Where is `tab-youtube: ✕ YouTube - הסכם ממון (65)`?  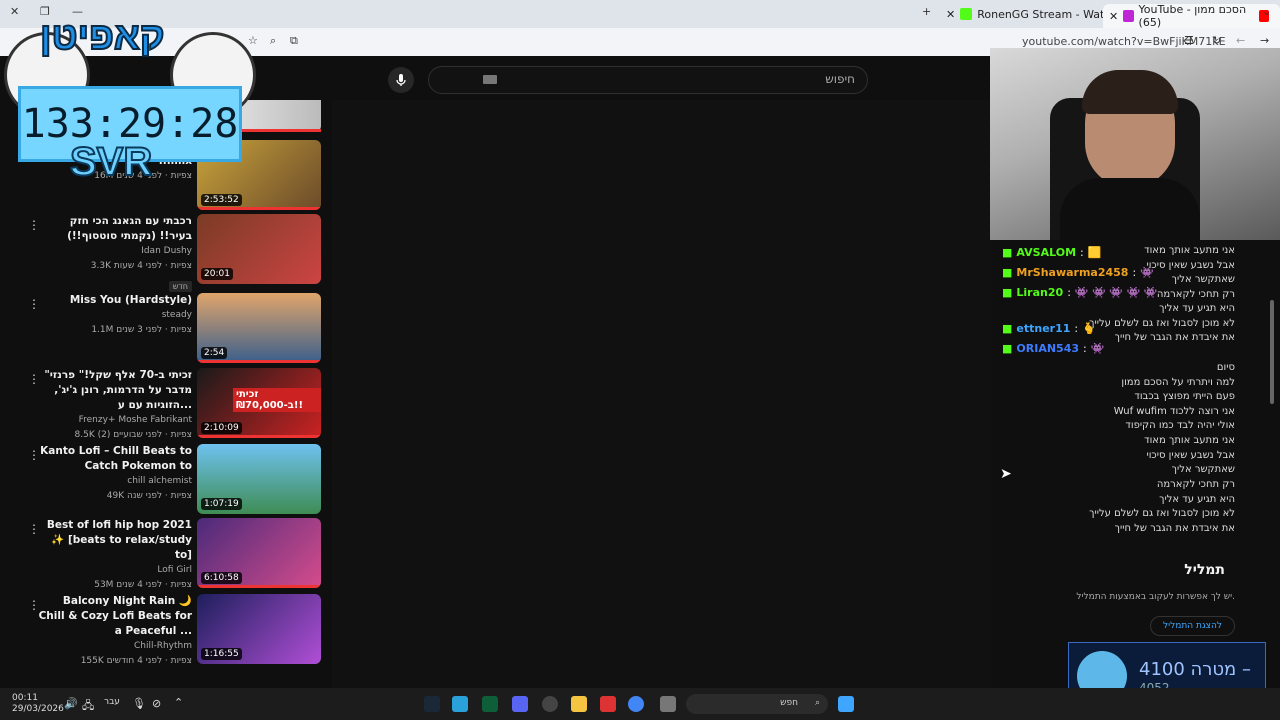
tab-youtube: ✕ YouTube - הסכם ממון (65) is located at coordinates (1191, 16).